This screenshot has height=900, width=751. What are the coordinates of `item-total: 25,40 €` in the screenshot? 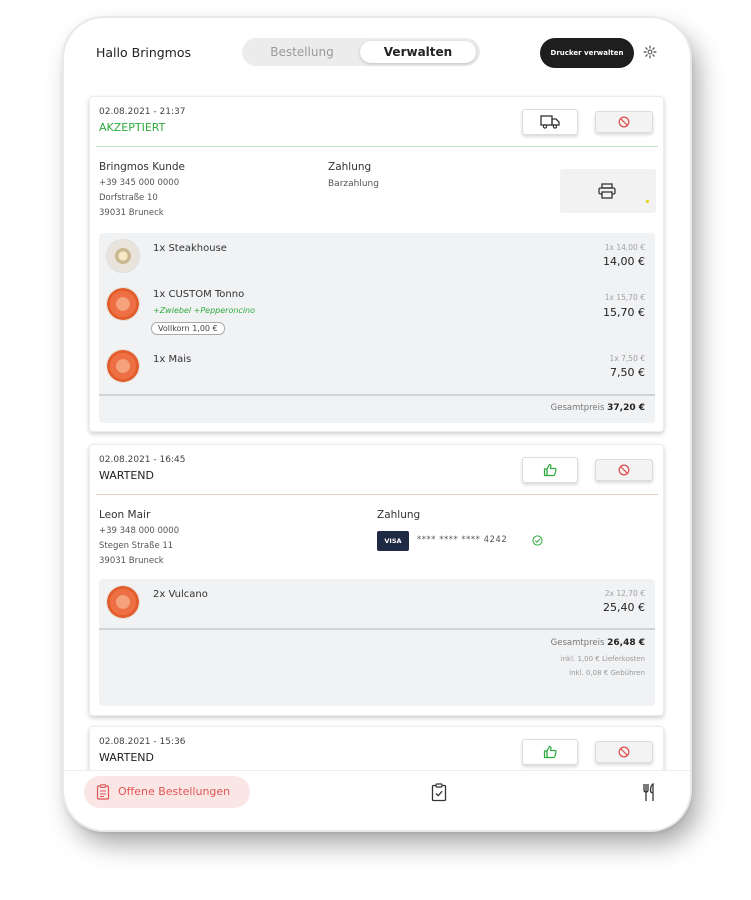 It's located at (624, 607).